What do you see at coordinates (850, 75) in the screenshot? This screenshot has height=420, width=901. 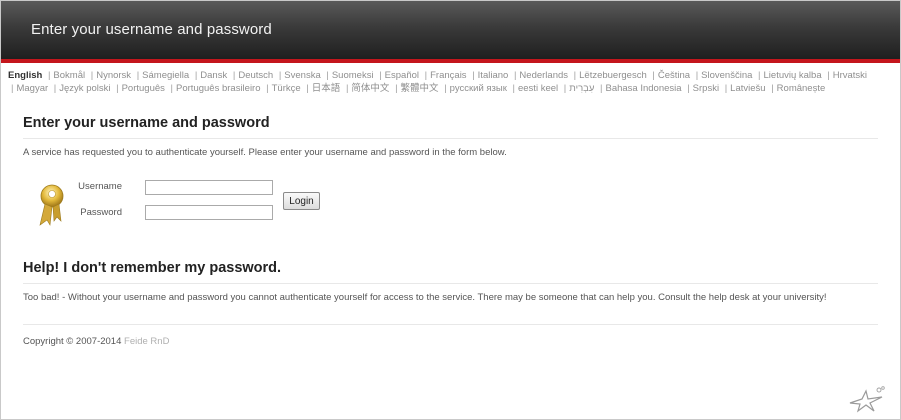 I see `language-link: Hrvatski` at bounding box center [850, 75].